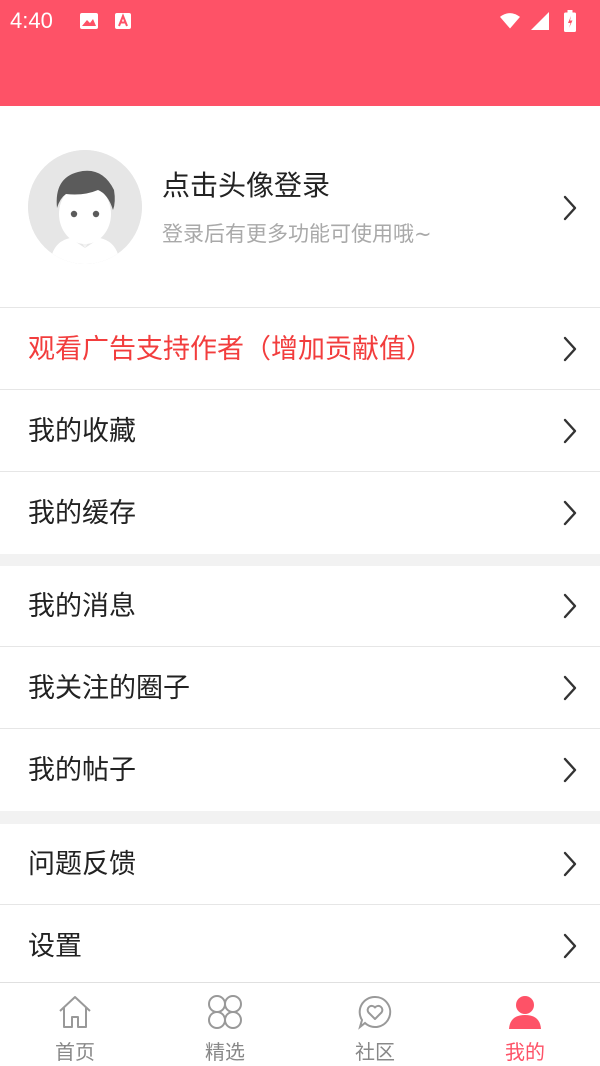  Describe the element at coordinates (85, 207) in the screenshot. I see `default-avatar-icon` at that location.